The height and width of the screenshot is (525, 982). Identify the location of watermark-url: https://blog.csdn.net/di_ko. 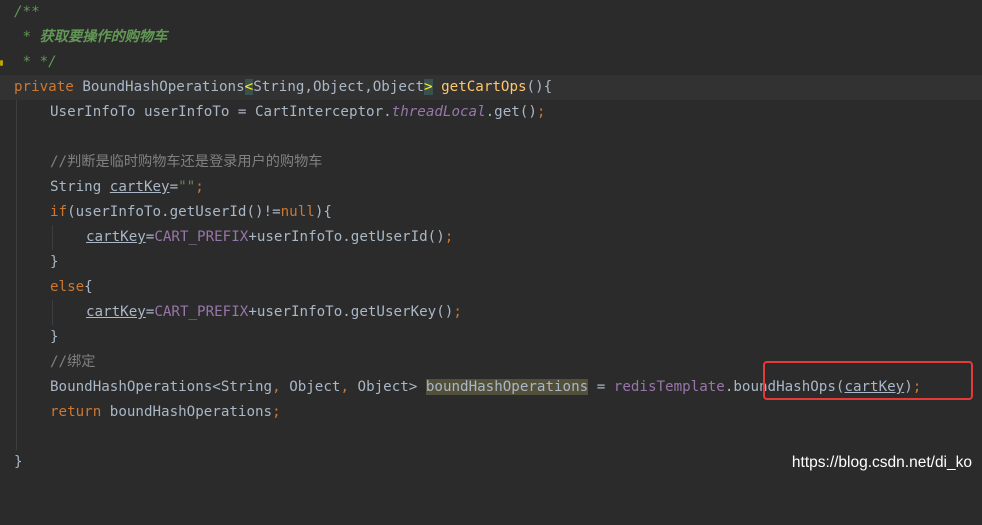
(881, 462).